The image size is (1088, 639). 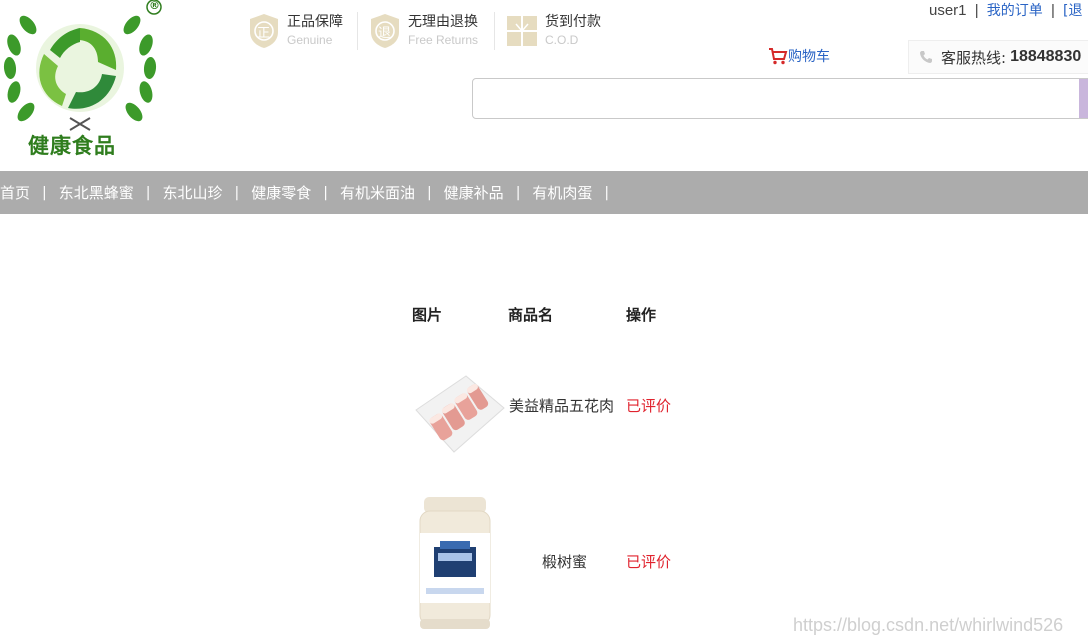 I want to click on pork-belly-image, so click(x=459, y=413).